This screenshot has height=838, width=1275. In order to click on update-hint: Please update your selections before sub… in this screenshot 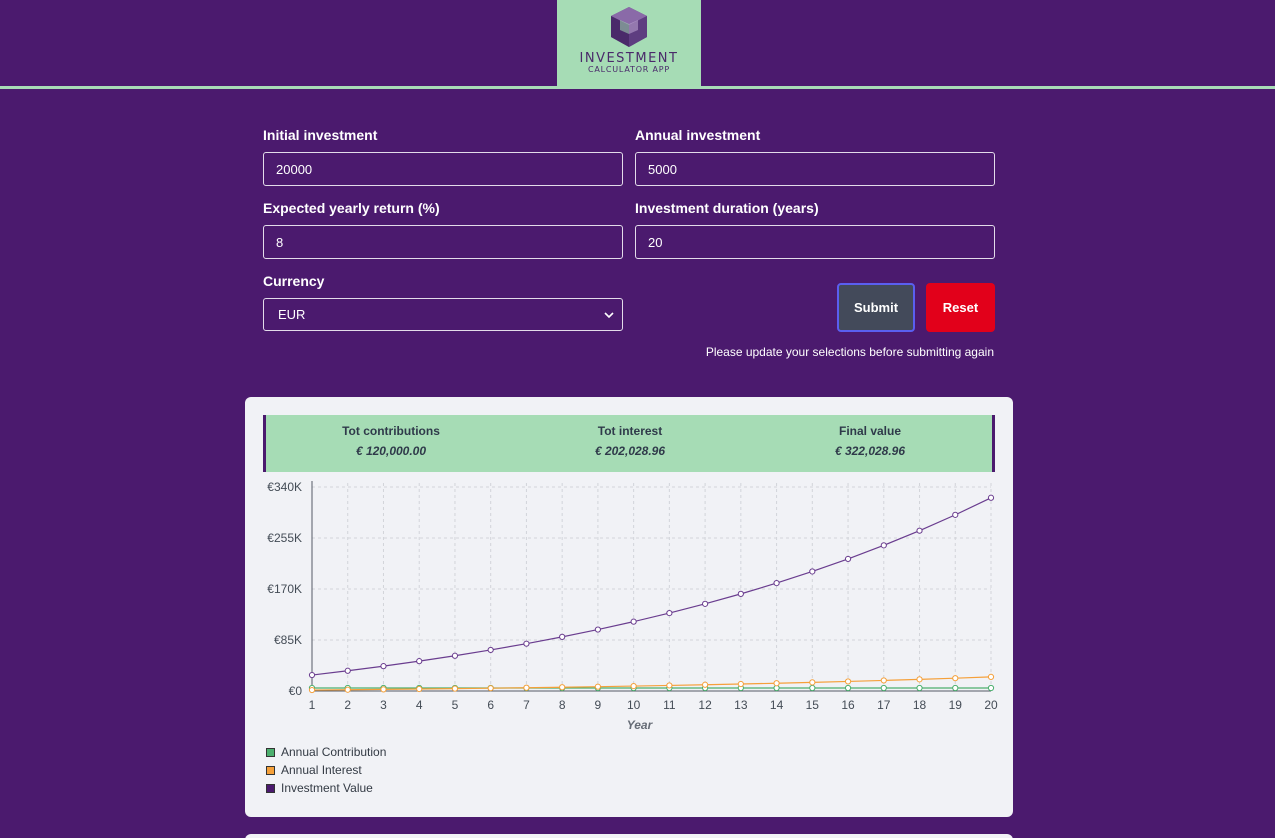, I will do `click(849, 352)`.